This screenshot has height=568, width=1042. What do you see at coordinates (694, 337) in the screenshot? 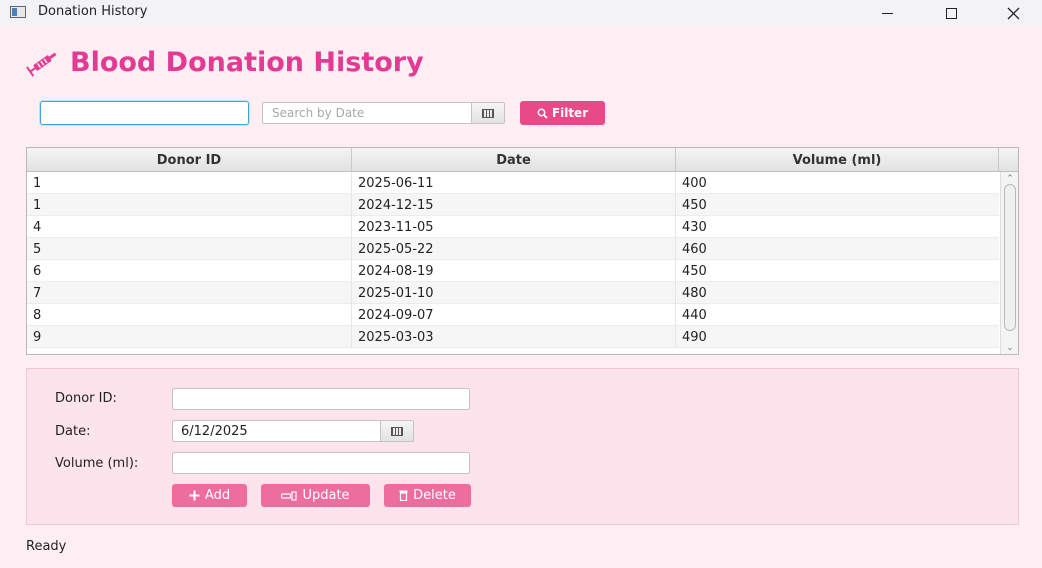
I see `cell-volume: 490` at bounding box center [694, 337].